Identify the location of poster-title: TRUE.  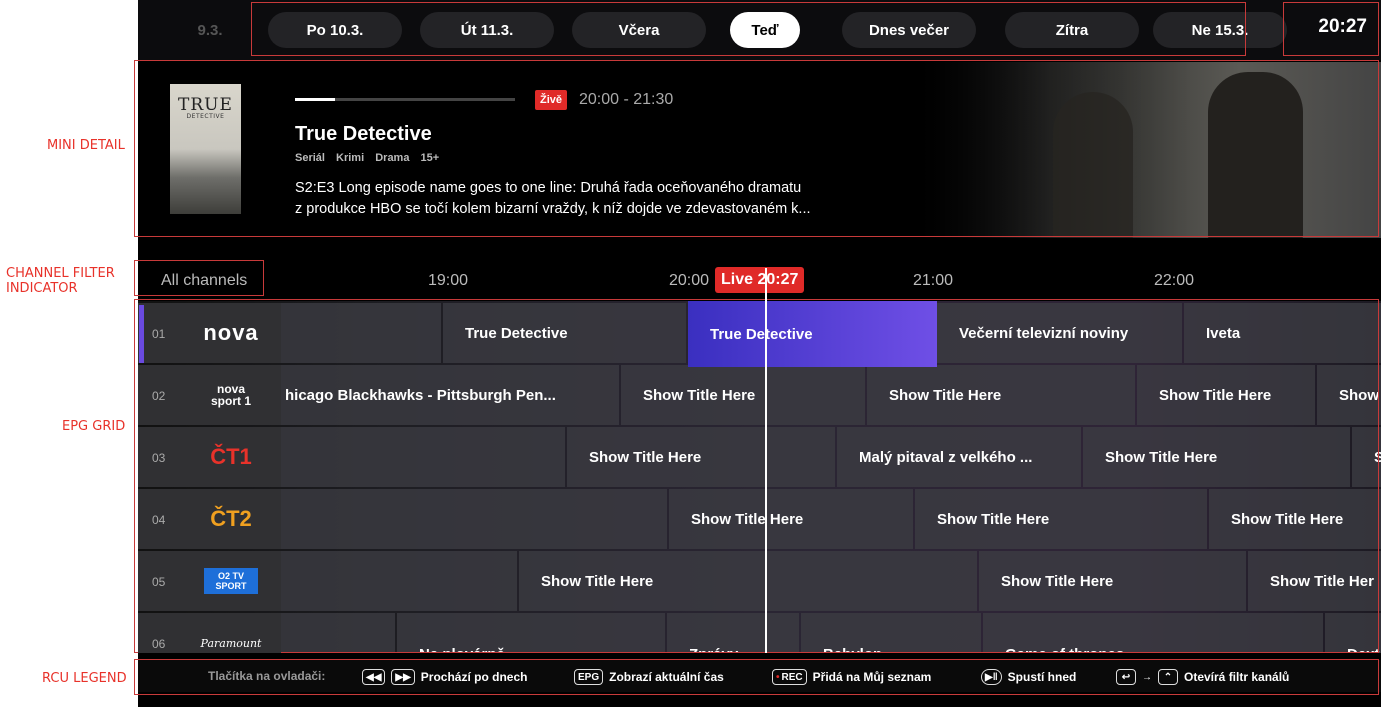
(205, 105).